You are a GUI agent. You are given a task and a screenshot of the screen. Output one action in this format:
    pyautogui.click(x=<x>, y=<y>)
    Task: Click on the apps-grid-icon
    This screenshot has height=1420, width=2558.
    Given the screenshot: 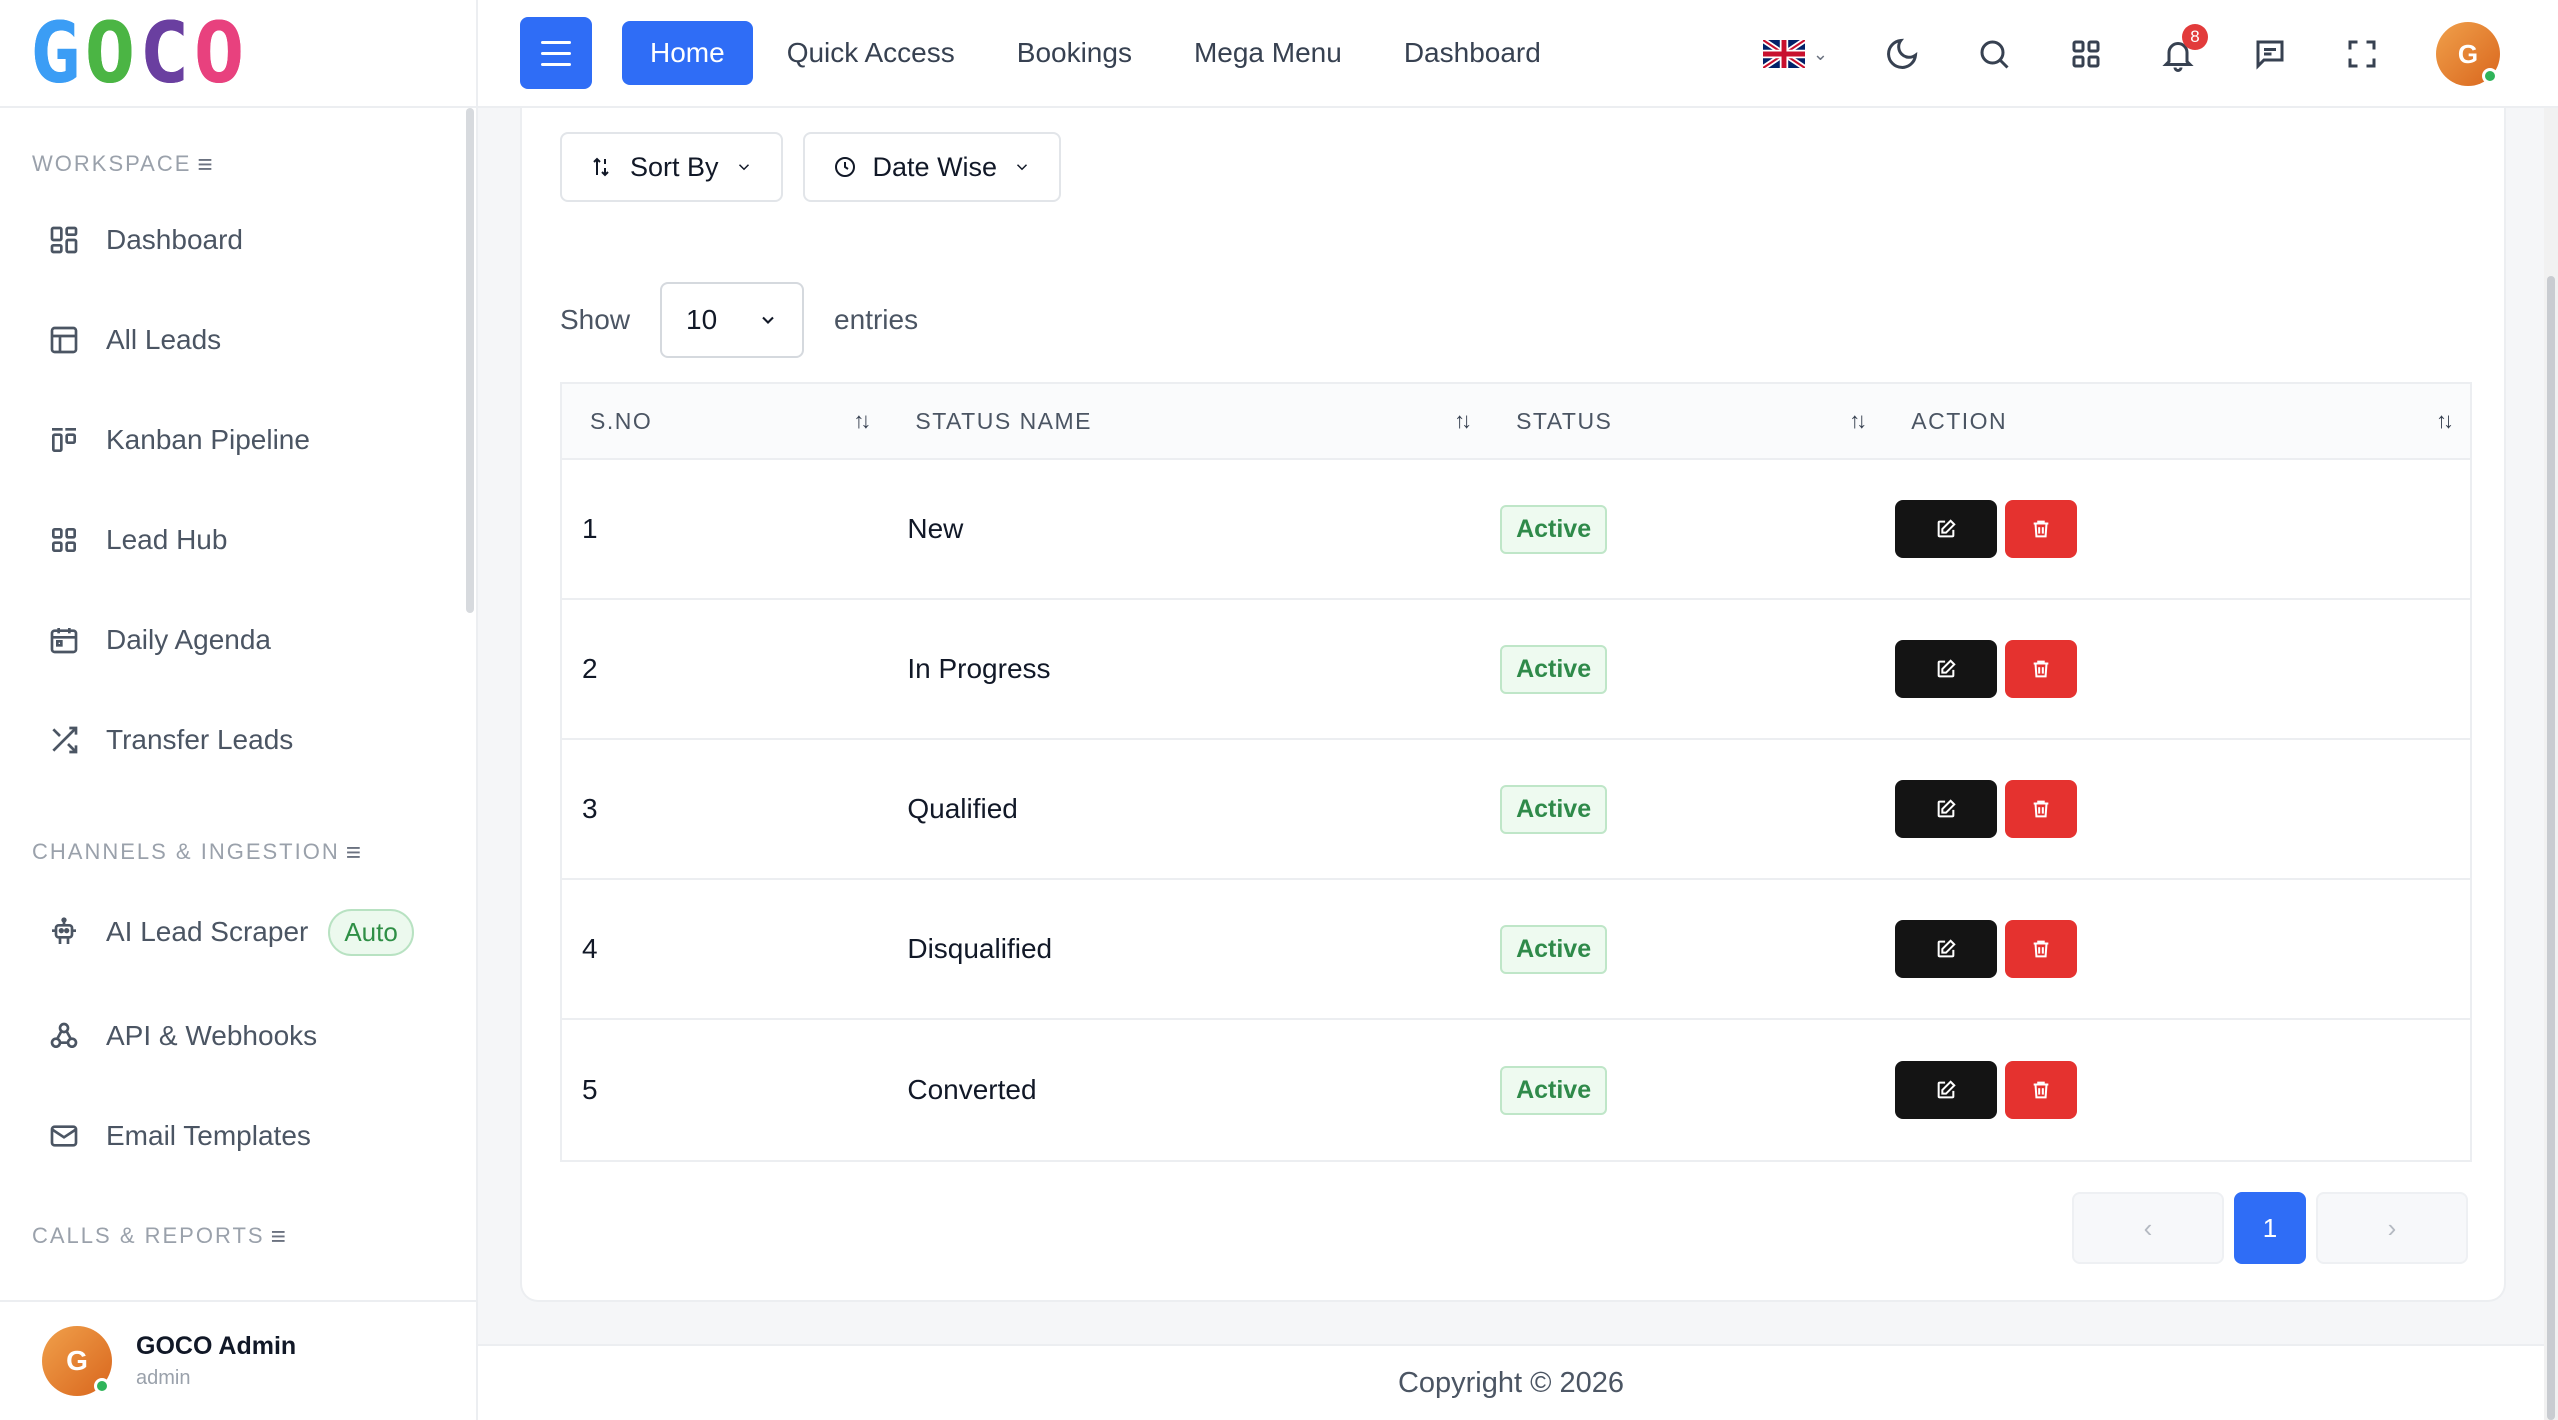 What is the action you would take?
    pyautogui.click(x=2086, y=54)
    